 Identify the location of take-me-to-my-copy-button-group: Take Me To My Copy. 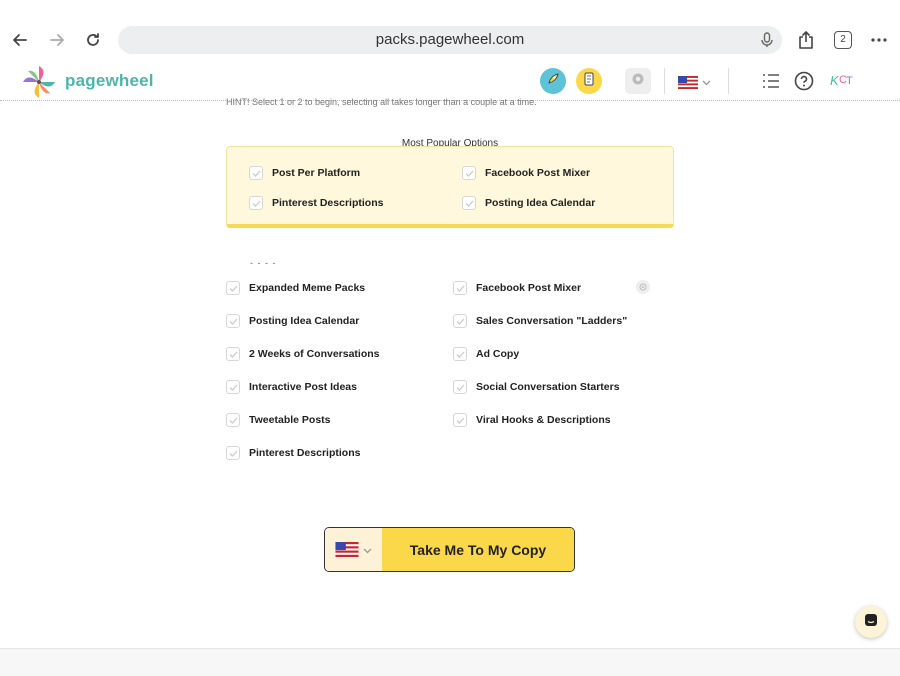
(449, 549).